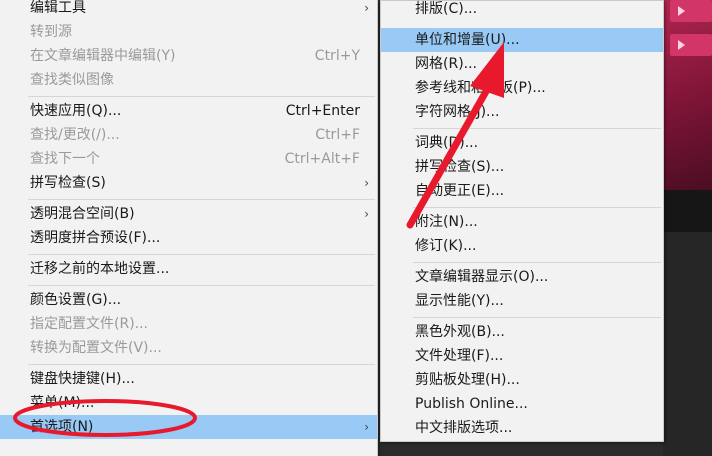 The width and height of the screenshot is (712, 456). What do you see at coordinates (322, 159) in the screenshot?
I see `menu-item-shortcut: Ctrl+Alt+F` at bounding box center [322, 159].